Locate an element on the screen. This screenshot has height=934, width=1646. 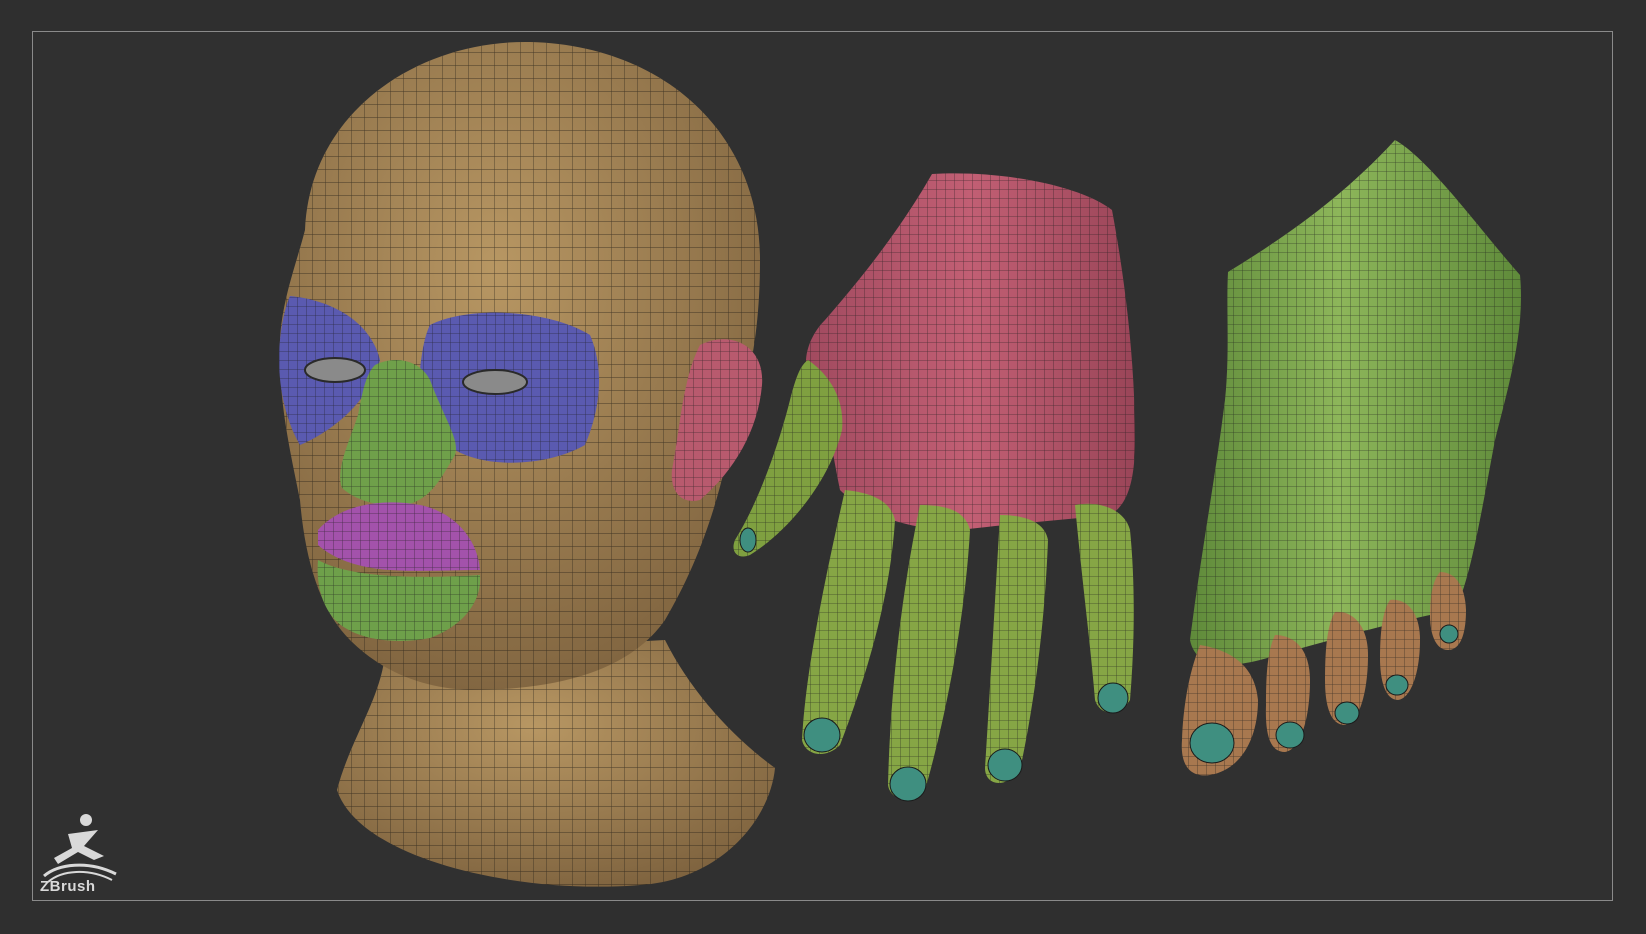
nail-ring is located at coordinates (1005, 765).